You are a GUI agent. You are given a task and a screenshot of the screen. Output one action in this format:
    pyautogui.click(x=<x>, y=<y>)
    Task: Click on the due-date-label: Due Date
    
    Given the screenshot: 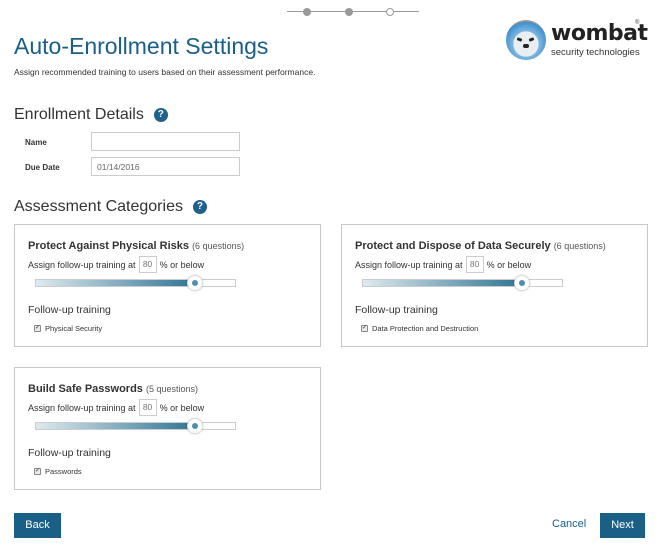 What is the action you would take?
    pyautogui.click(x=42, y=167)
    